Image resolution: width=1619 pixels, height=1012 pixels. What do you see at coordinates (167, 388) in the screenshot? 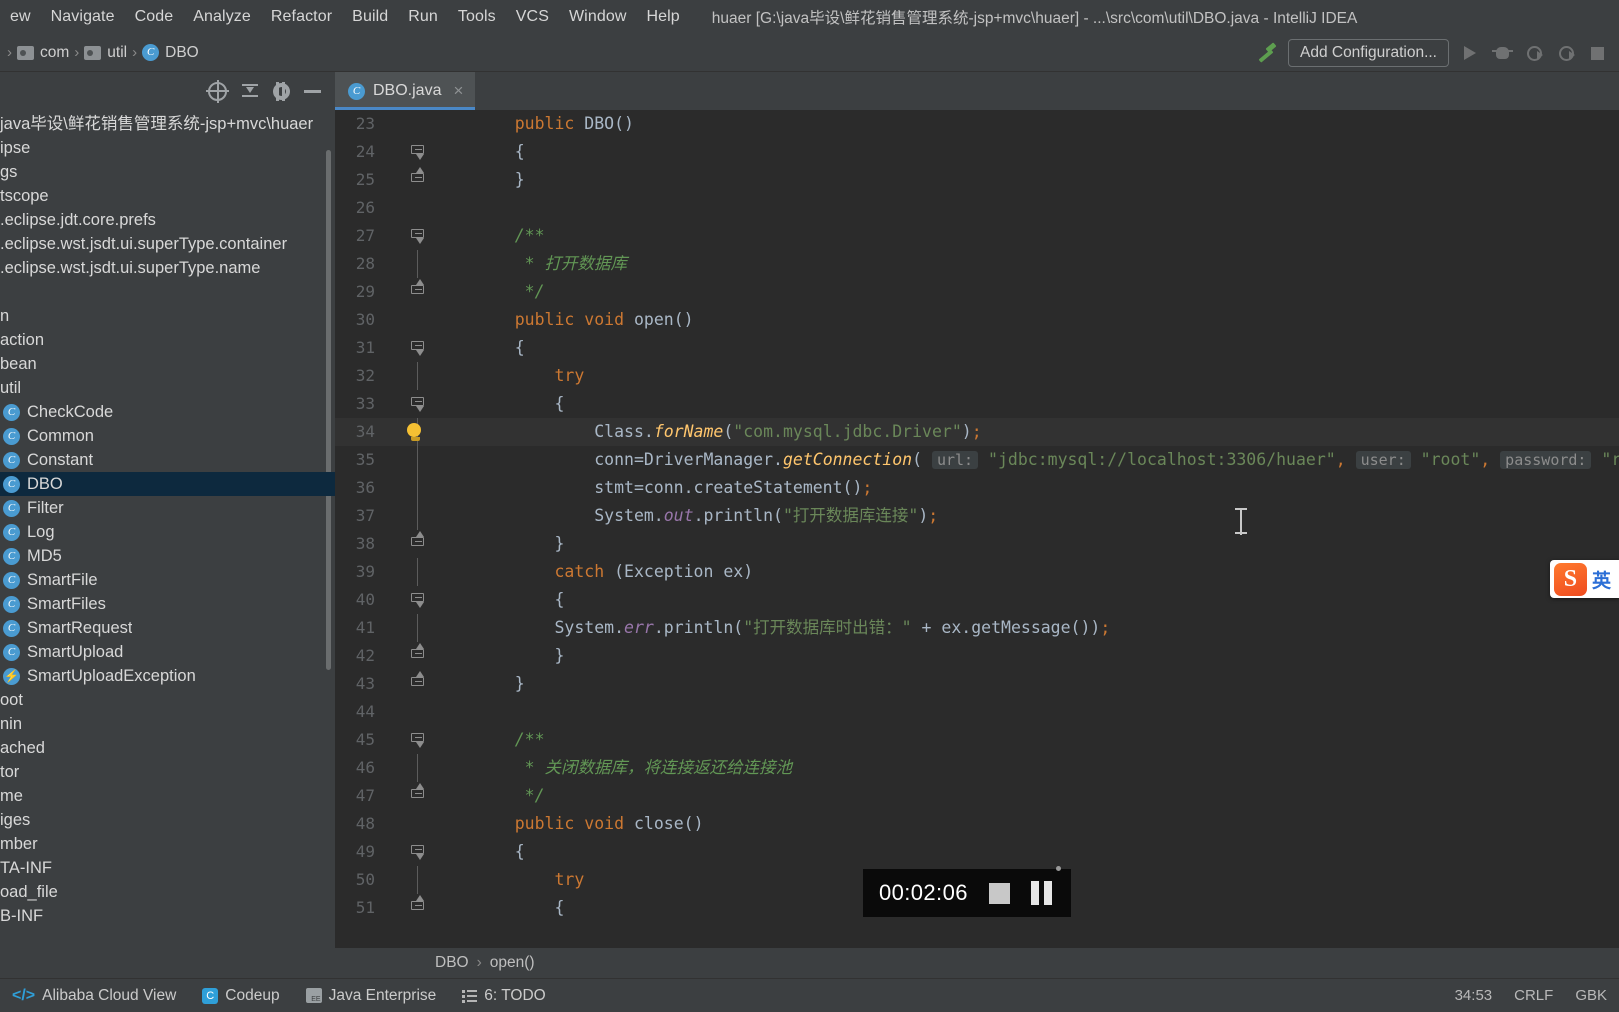
I see `tree-item: util` at bounding box center [167, 388].